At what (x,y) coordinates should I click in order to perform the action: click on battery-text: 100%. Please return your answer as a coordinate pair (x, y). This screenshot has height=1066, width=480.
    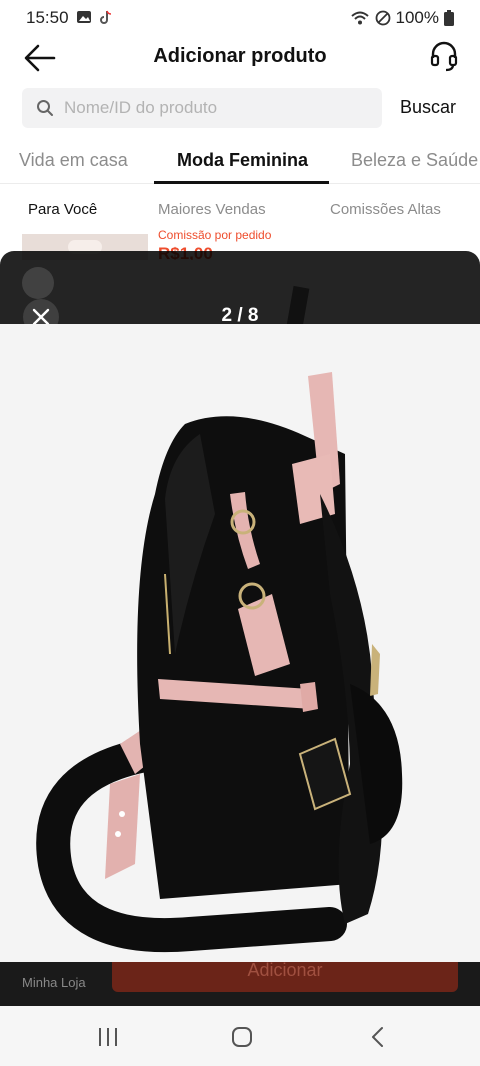
    Looking at the image, I should click on (417, 17).